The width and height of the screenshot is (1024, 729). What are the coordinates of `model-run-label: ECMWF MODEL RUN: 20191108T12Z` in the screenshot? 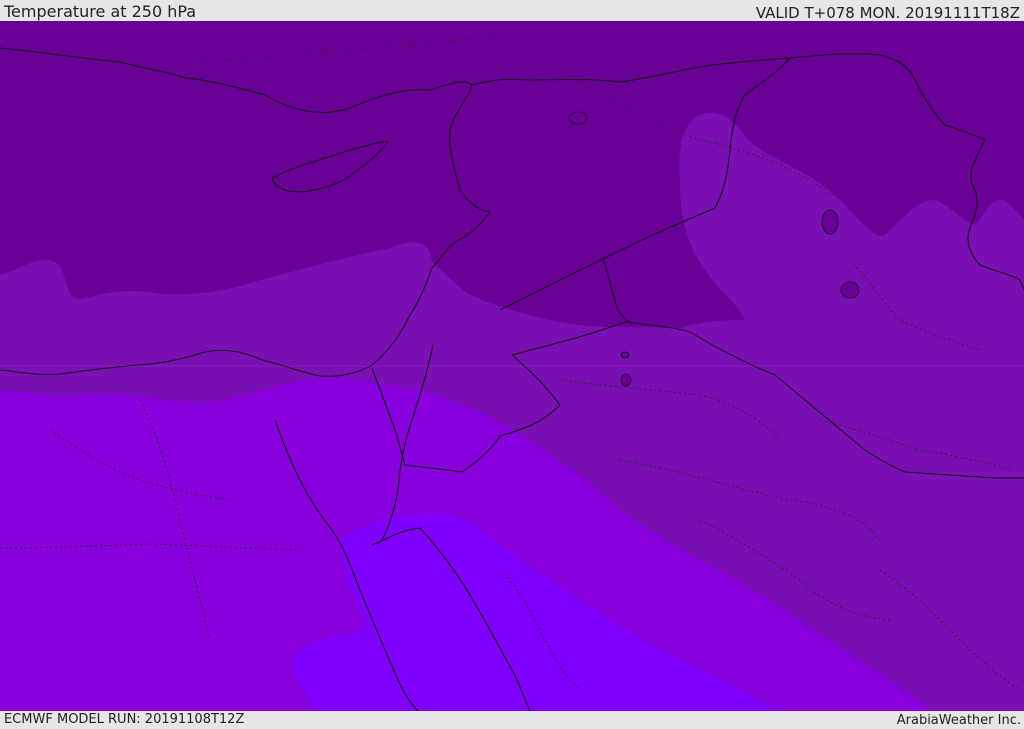 It's located at (124, 719).